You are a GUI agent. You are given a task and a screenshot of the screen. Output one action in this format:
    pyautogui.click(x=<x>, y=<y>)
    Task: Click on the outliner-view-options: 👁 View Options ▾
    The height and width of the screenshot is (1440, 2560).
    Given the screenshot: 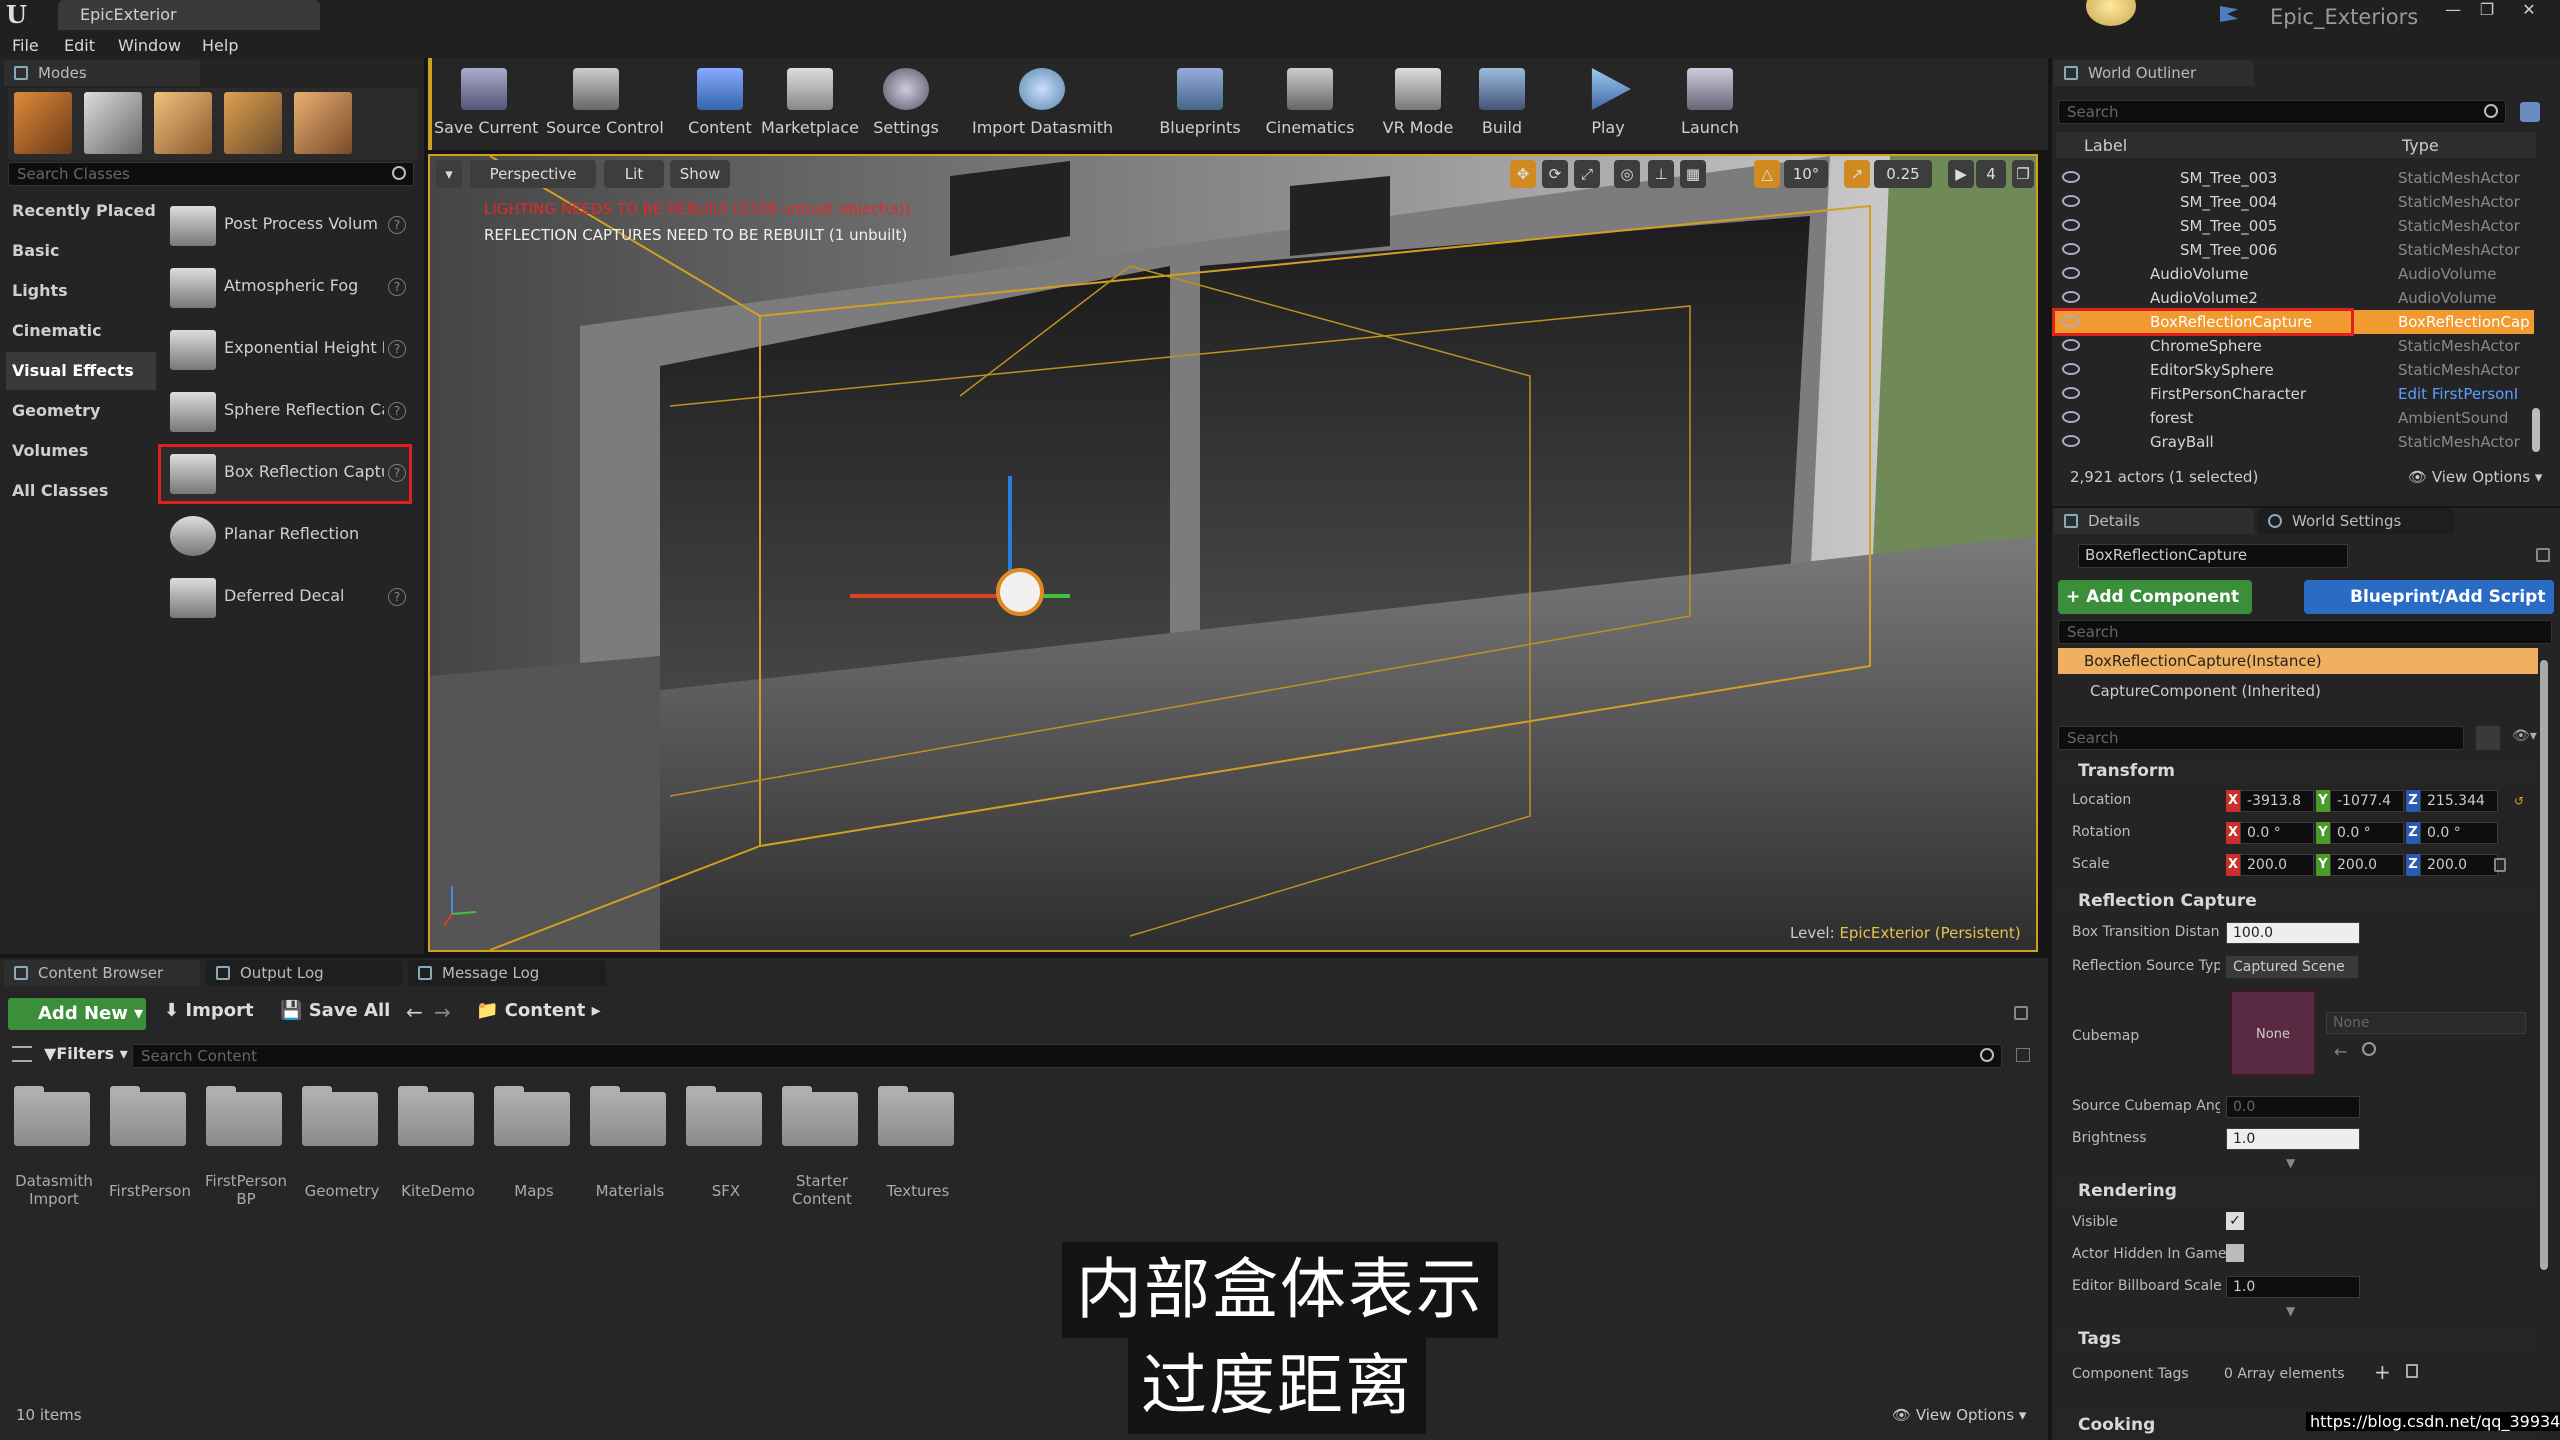 What is the action you would take?
    pyautogui.click(x=2475, y=477)
    